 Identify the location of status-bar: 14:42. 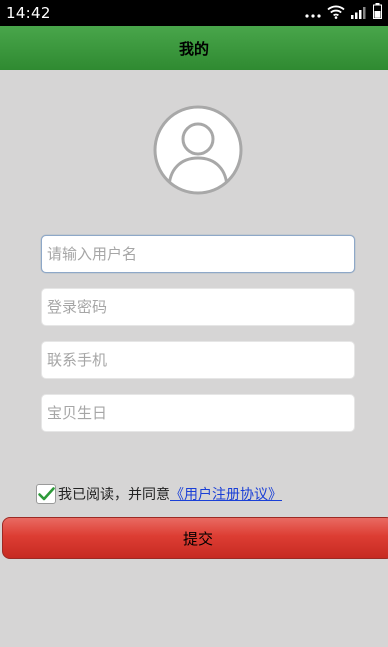
(194, 13).